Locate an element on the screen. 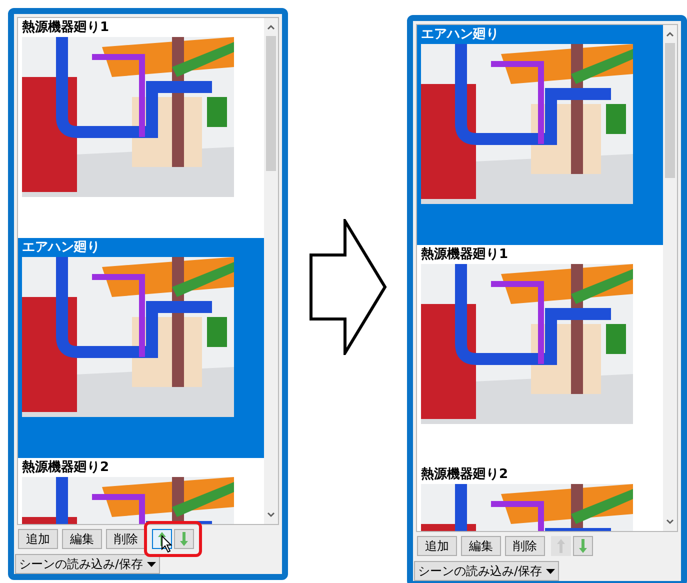 Image resolution: width=687 pixels, height=583 pixels. up-arrow-icon is located at coordinates (561, 546).